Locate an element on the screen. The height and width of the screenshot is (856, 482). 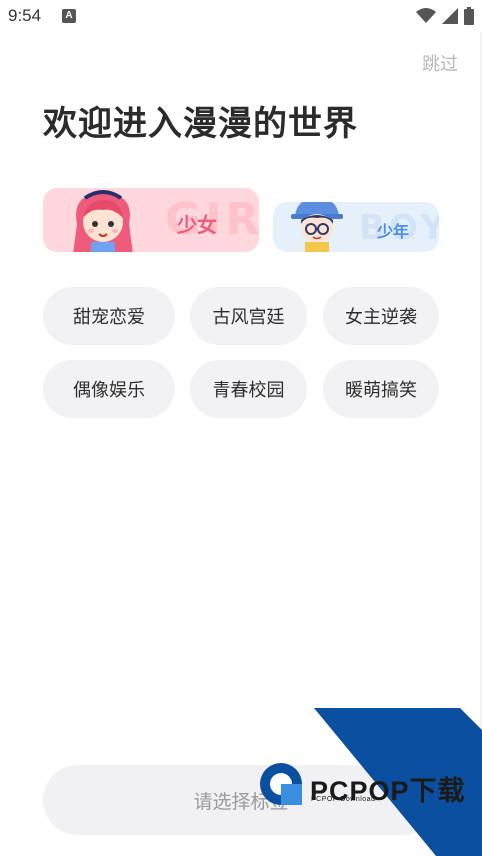
wifi-icon is located at coordinates (426, 15).